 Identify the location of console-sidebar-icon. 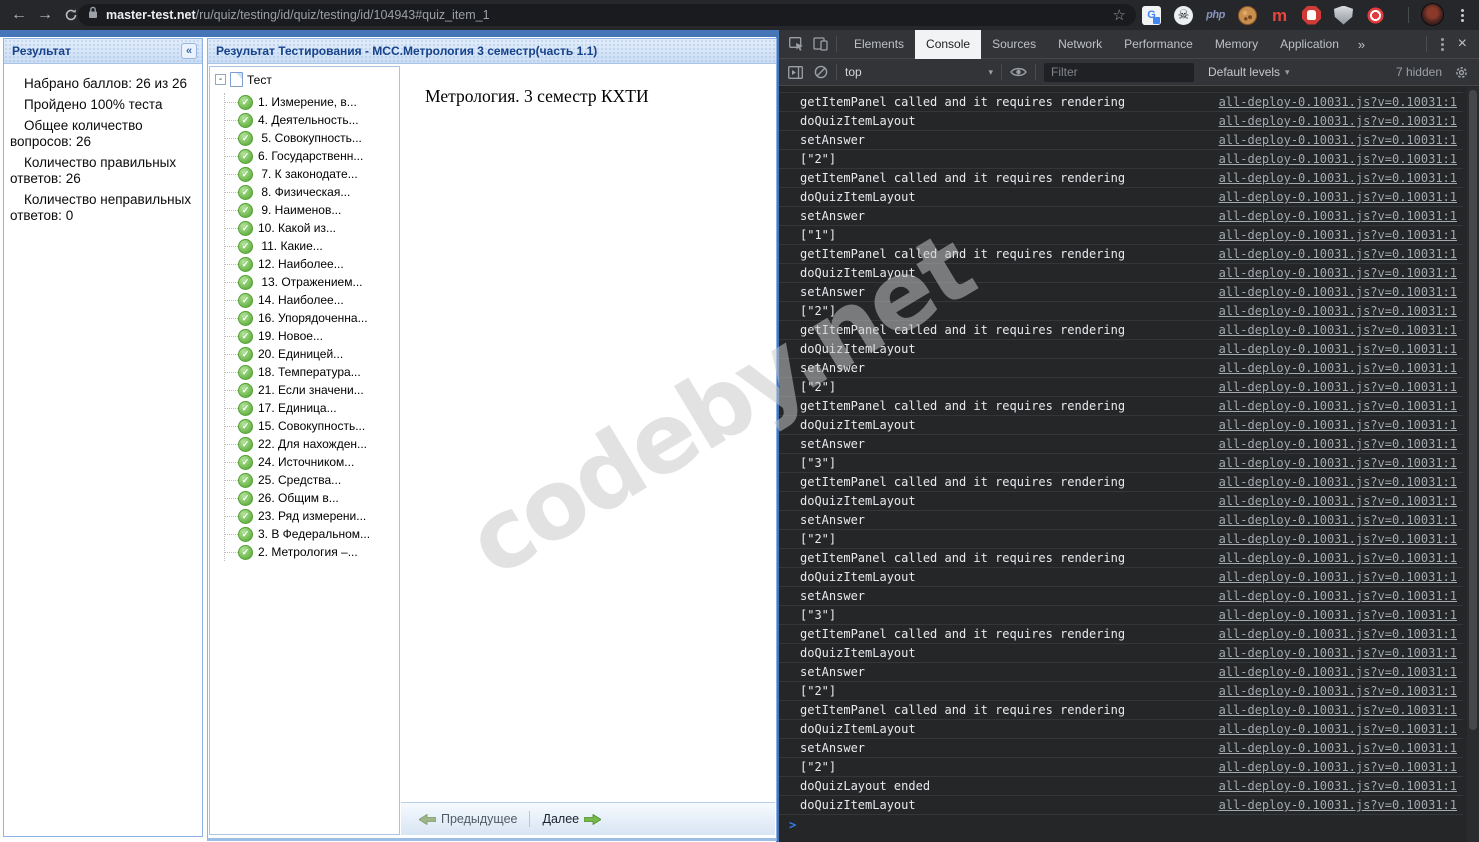
(795, 72).